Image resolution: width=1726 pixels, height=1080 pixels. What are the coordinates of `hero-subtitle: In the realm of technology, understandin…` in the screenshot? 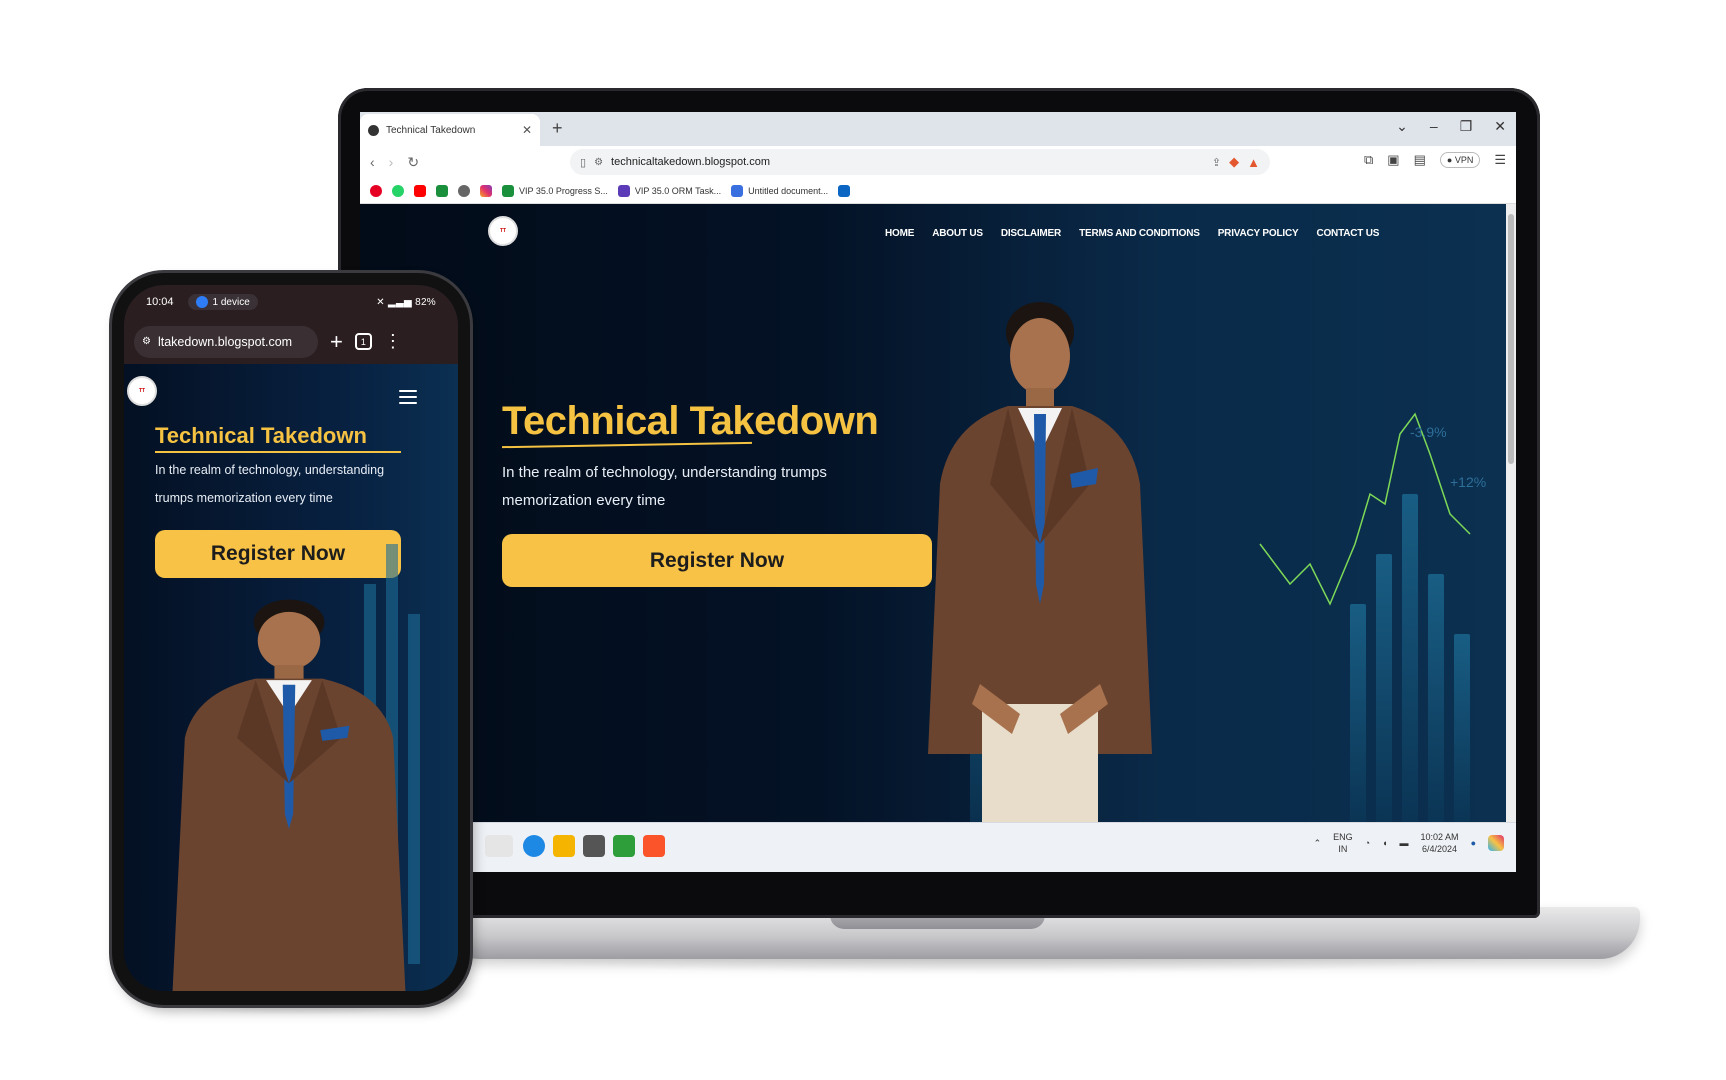 It's located at (664, 486).